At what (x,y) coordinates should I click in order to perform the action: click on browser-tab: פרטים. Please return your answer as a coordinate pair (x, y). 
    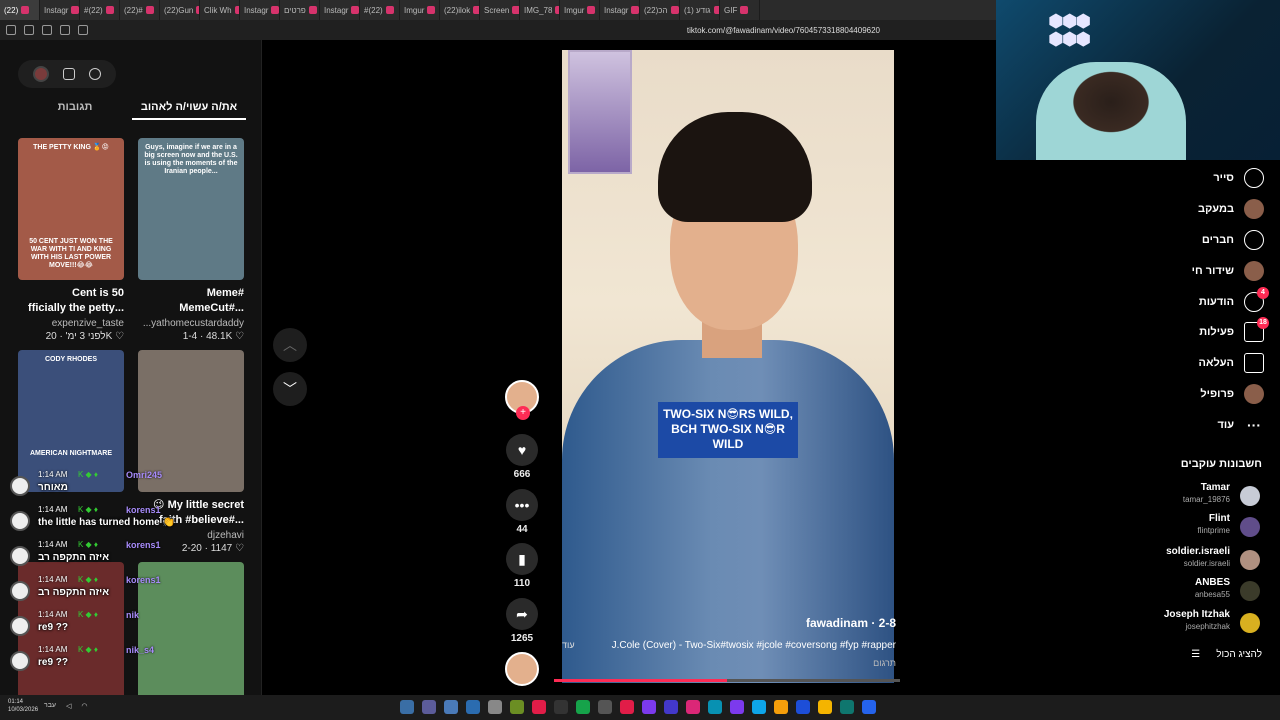
    Looking at the image, I should click on (300, 10).